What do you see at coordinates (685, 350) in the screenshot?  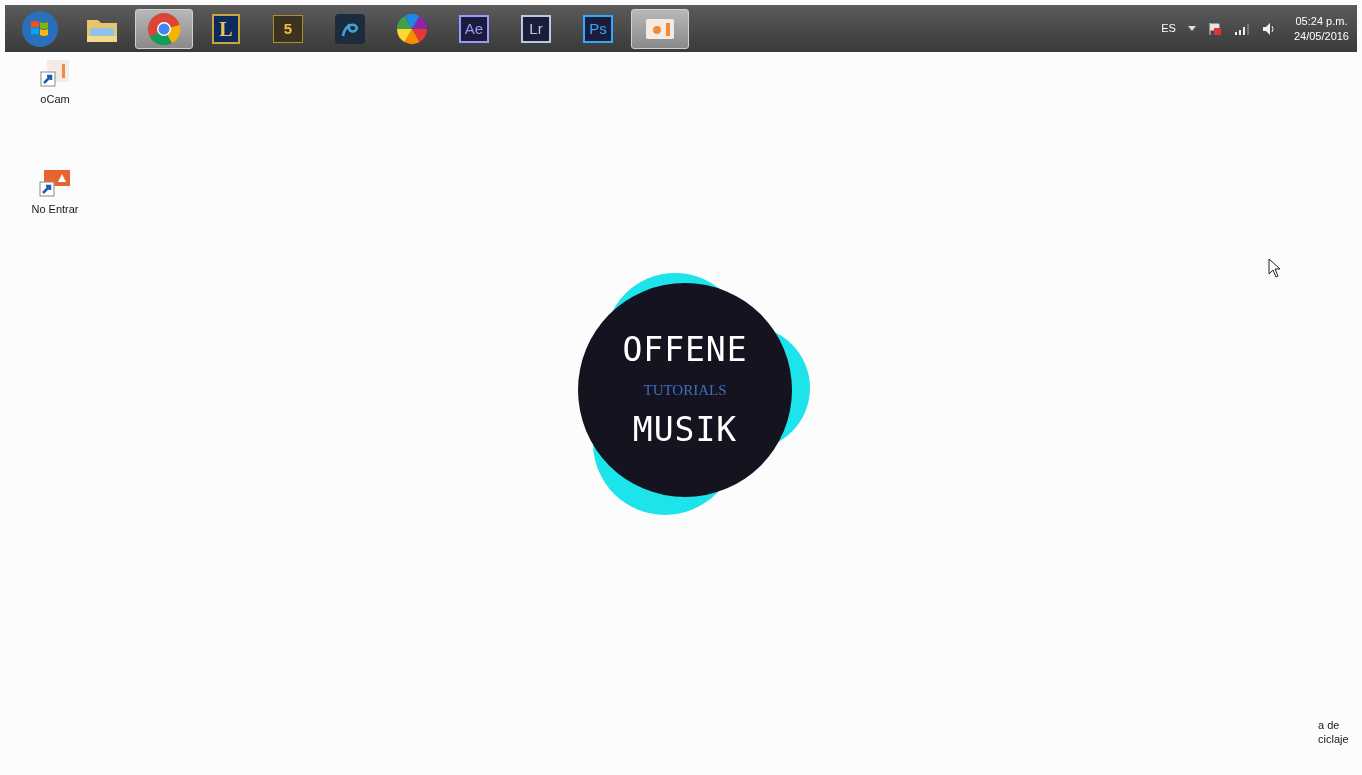 I see `logo-title: OFFENE` at bounding box center [685, 350].